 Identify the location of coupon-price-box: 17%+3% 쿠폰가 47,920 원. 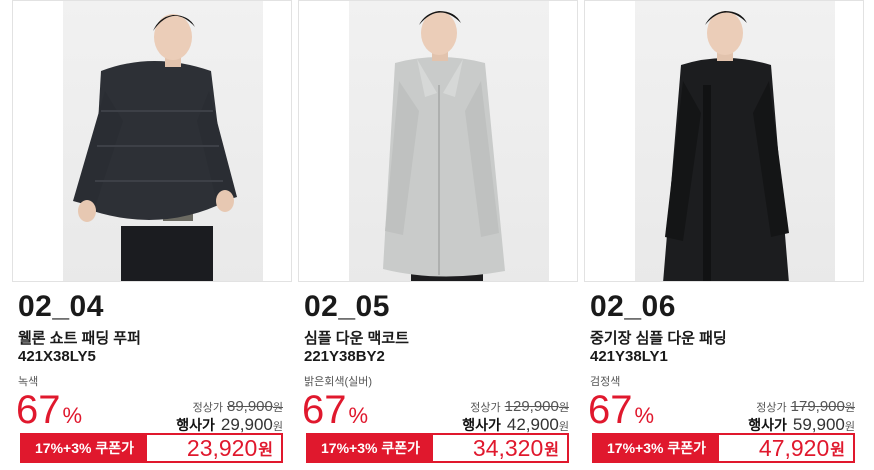
(723, 448).